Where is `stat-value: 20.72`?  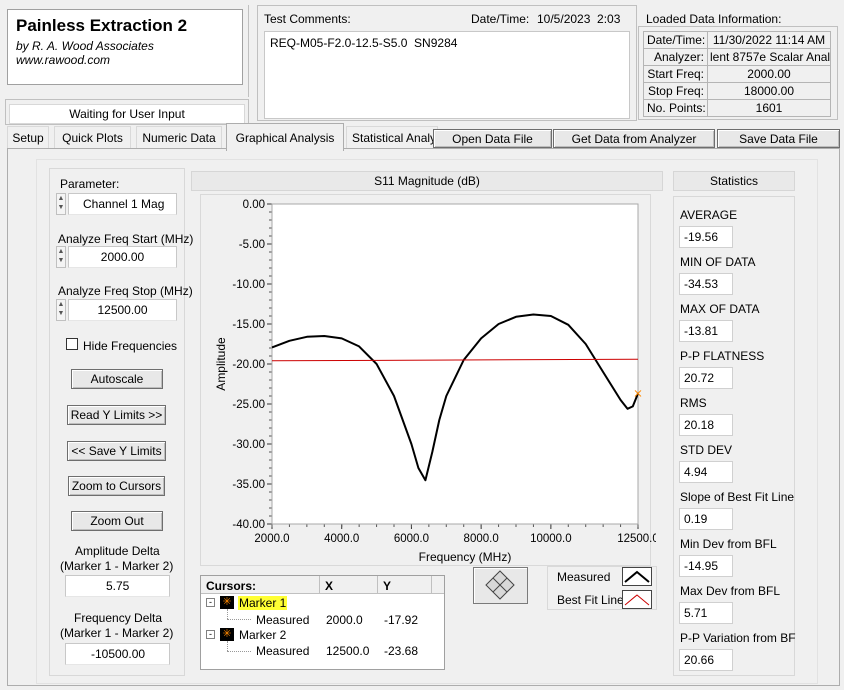
stat-value: 20.72 is located at coordinates (706, 378).